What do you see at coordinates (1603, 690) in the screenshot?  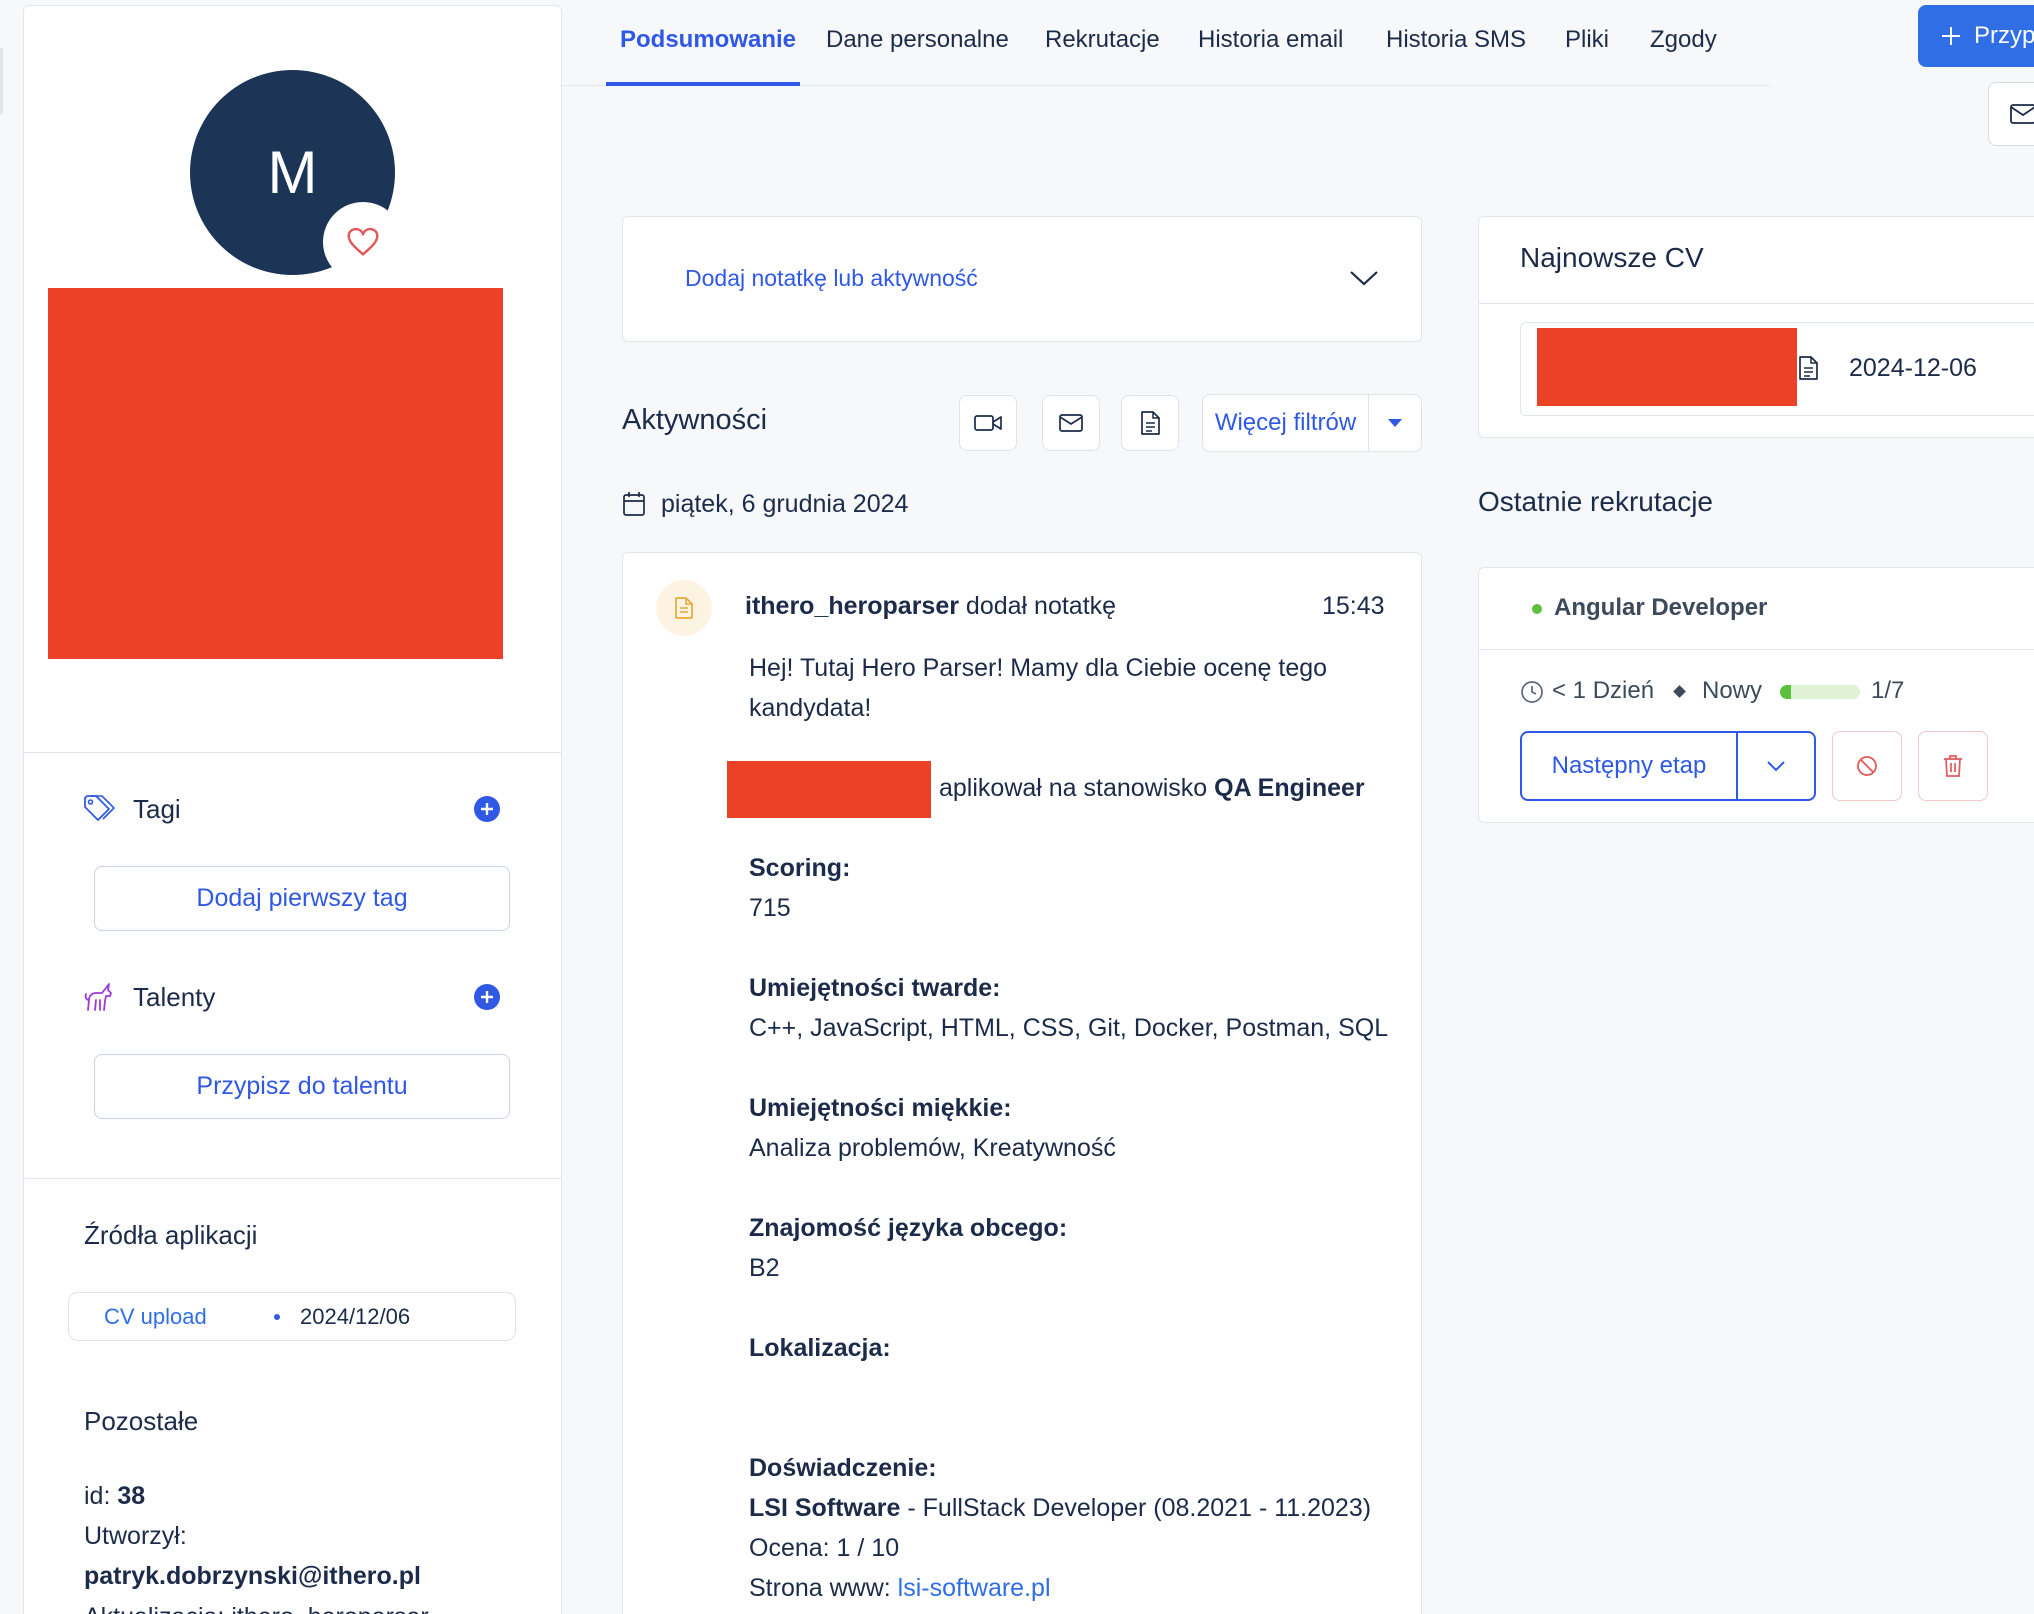 I see `recruitment-duration: < 1 Dzień` at bounding box center [1603, 690].